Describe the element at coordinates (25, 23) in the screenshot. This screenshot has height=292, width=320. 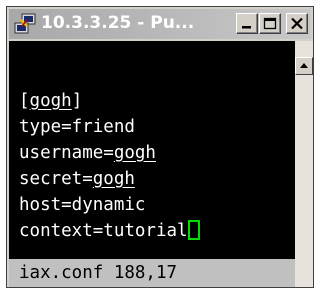
I see `putty-icon` at that location.